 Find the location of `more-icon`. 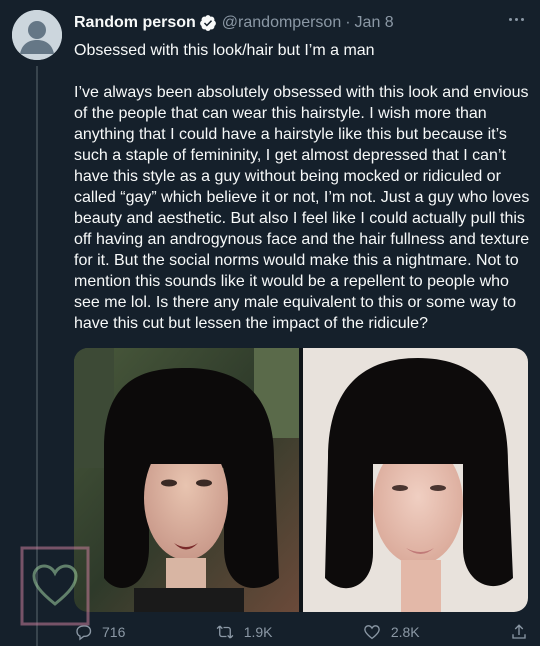

more-icon is located at coordinates (516, 19).